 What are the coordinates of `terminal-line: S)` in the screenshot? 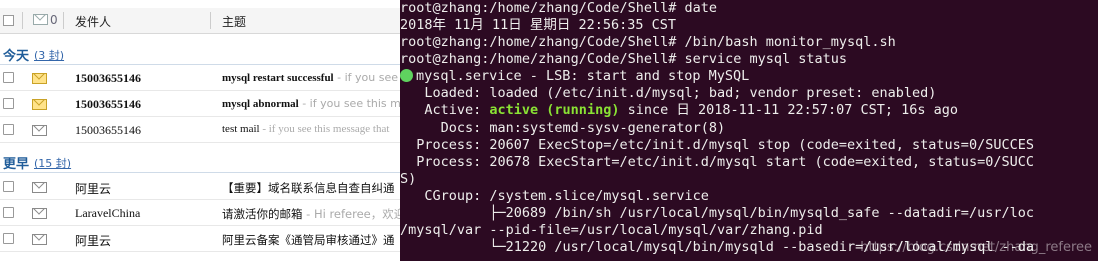 It's located at (408, 179).